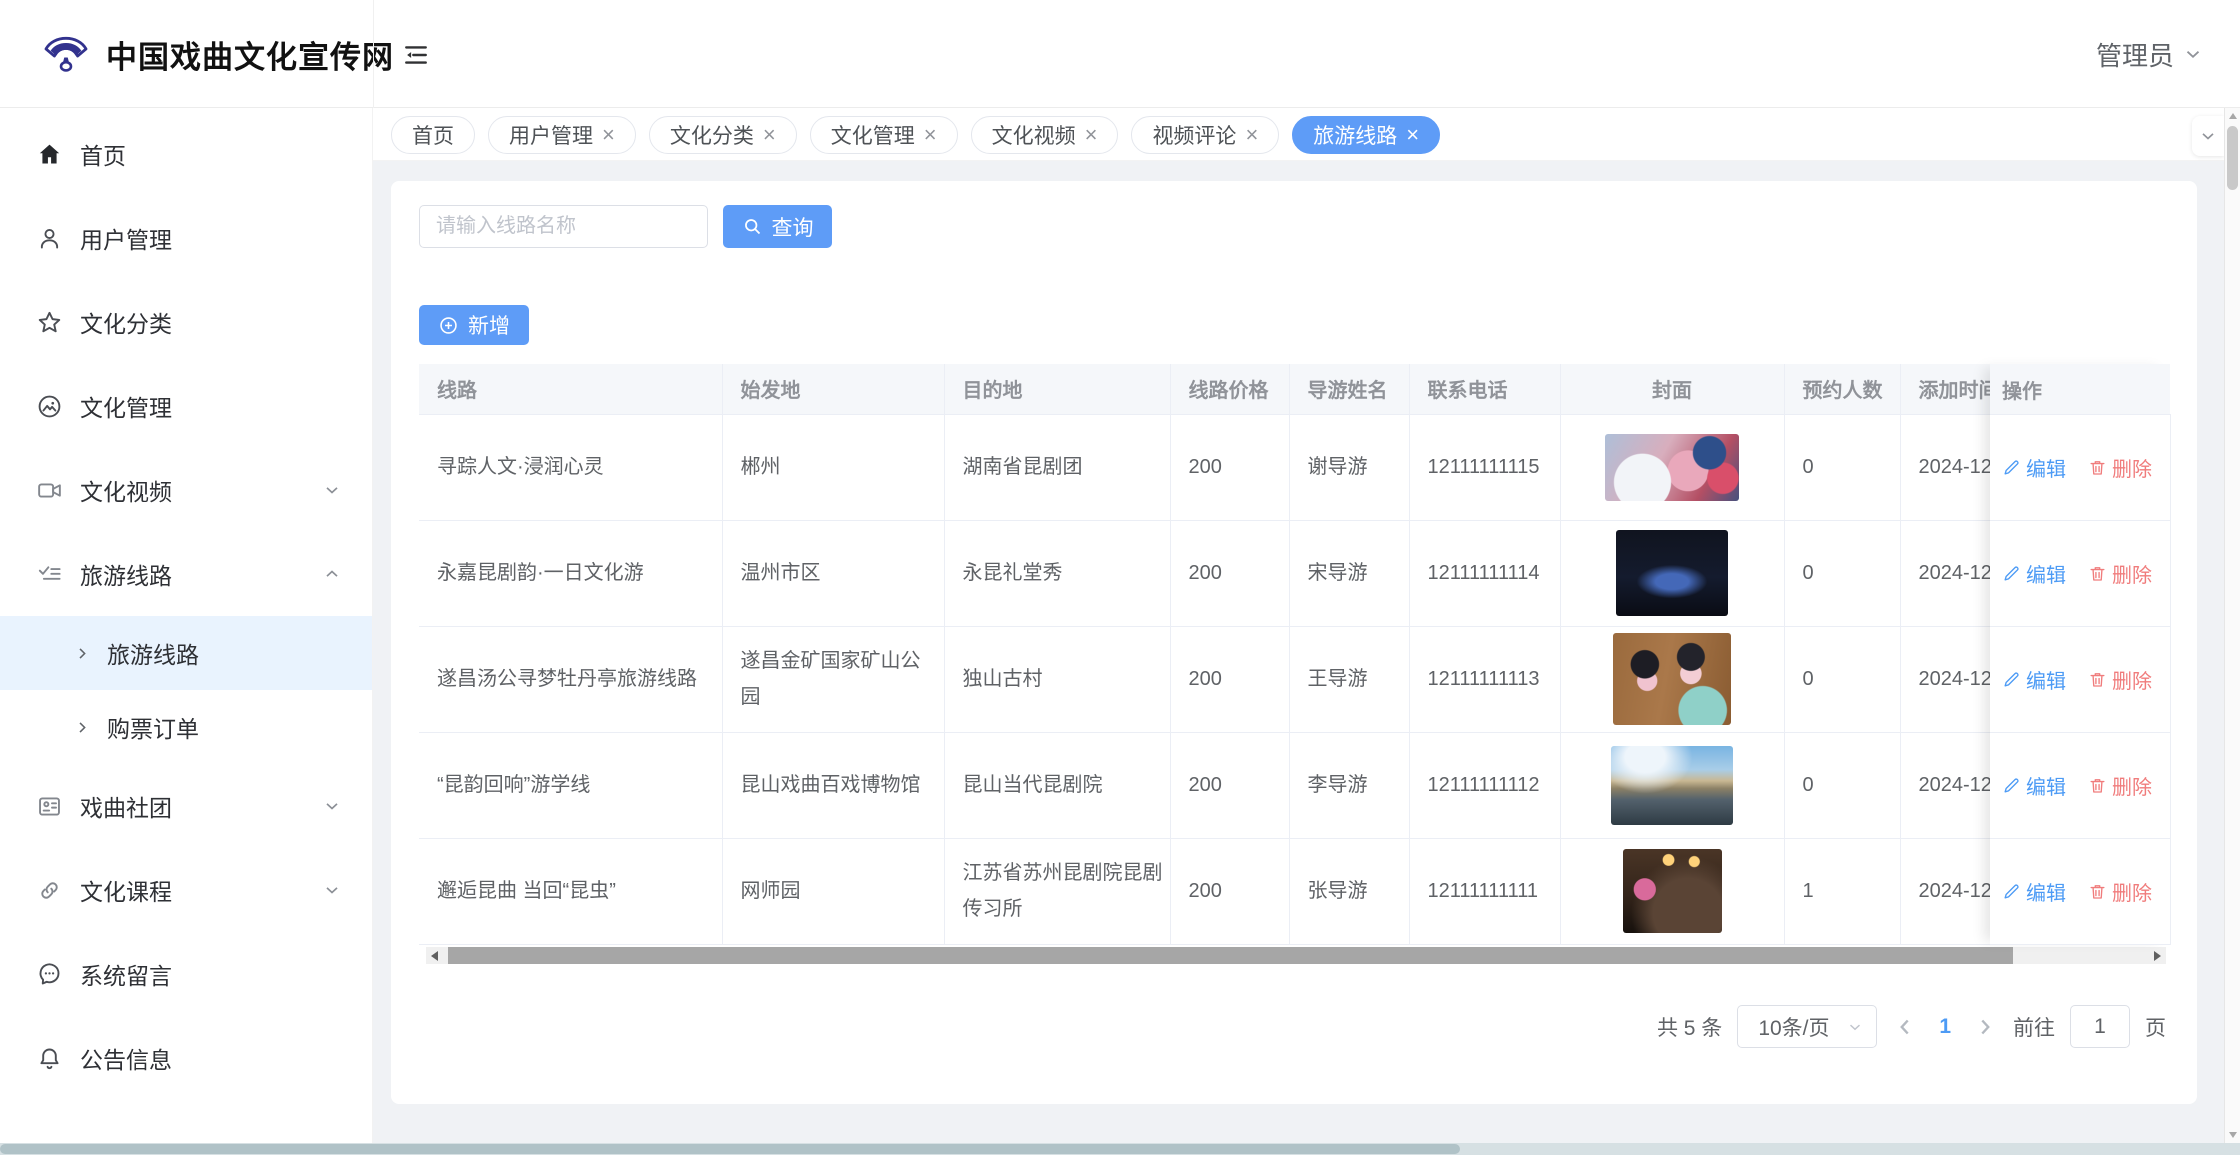 This screenshot has height=1155, width=2240. I want to click on tab-文化视频: 文化视频 ×, so click(1044, 135).